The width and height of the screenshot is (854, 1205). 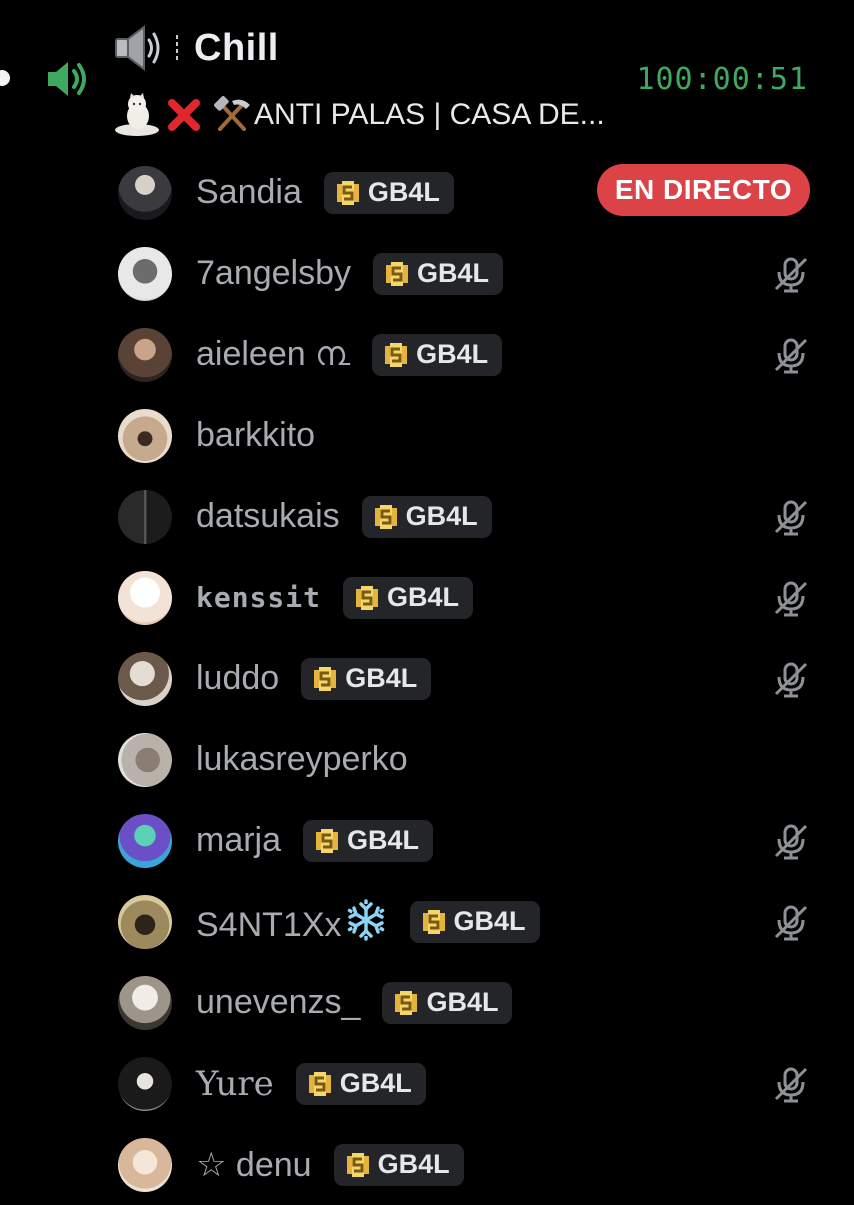 I want to click on member-name: S4NT1Xx, so click(x=292, y=921).